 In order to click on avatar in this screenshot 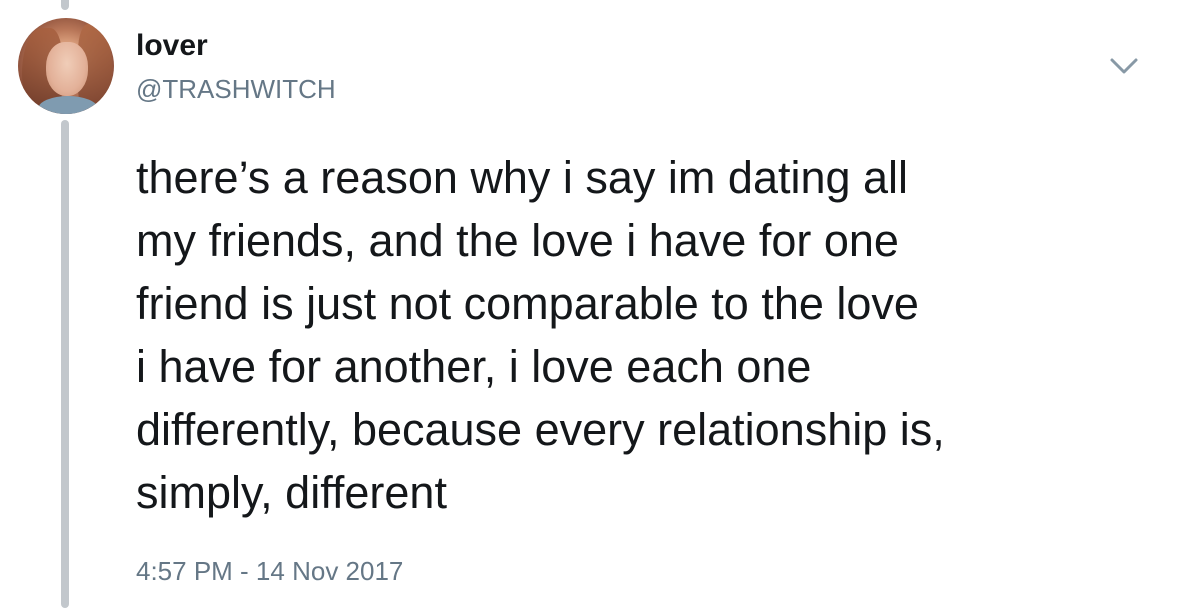, I will do `click(66, 66)`.